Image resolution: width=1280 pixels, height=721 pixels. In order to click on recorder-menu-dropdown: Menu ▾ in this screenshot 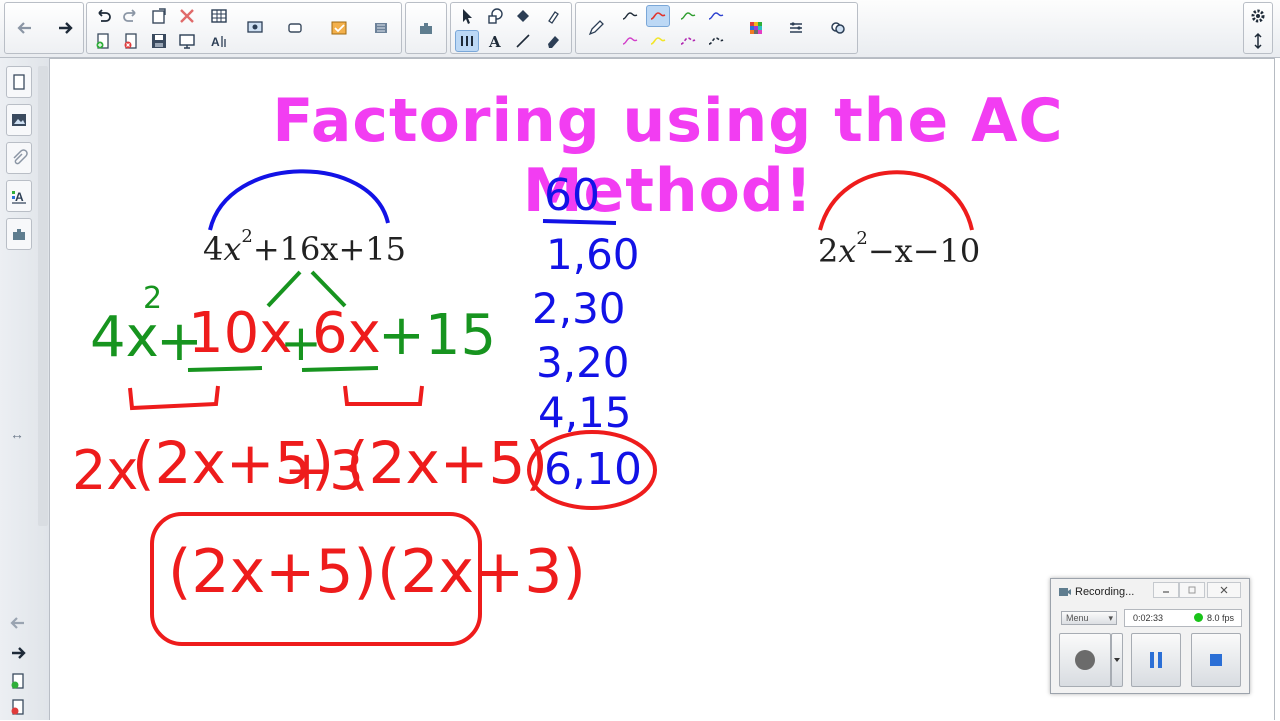, I will do `click(1089, 618)`.